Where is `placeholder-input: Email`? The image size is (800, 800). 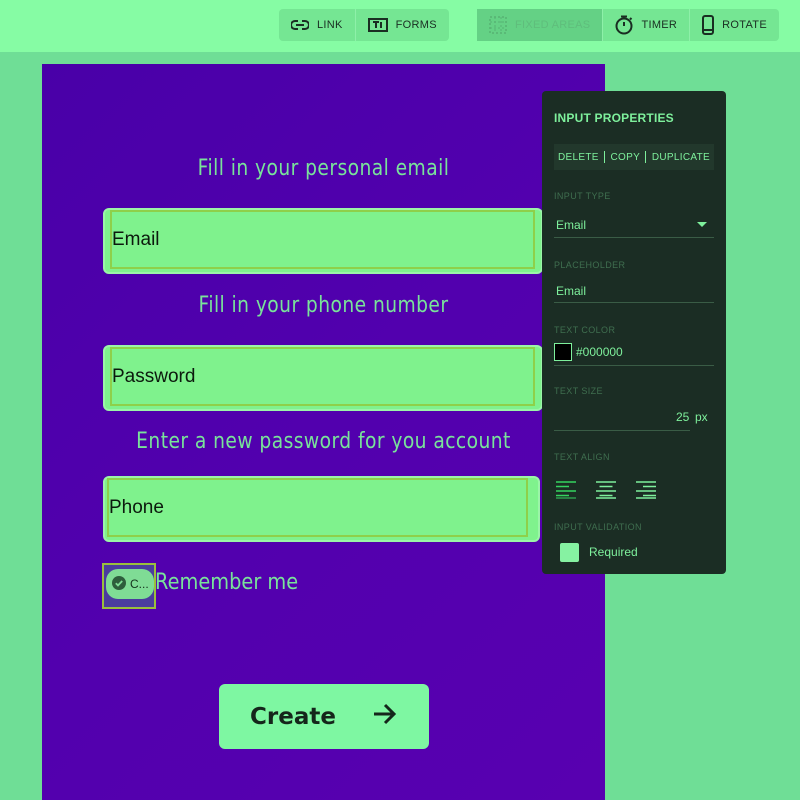 placeholder-input: Email is located at coordinates (571, 291).